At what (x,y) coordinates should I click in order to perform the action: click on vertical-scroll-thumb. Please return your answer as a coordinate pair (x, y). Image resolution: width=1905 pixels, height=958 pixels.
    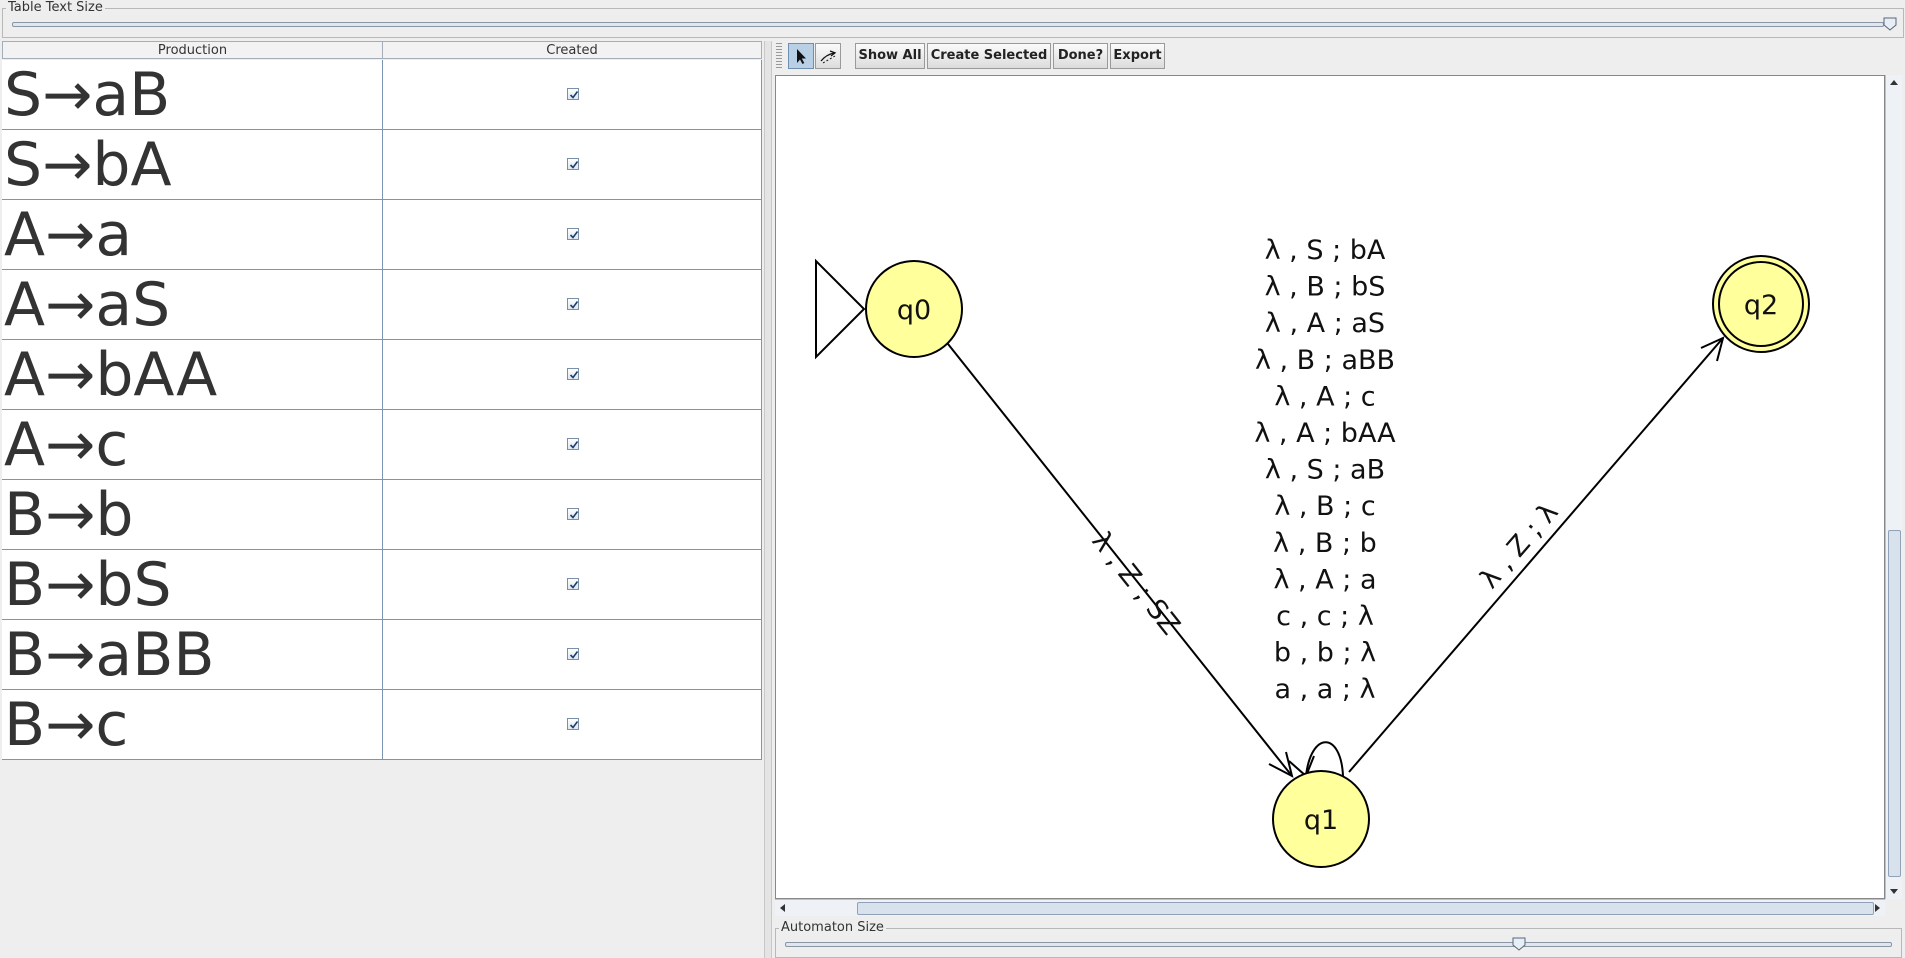
    Looking at the image, I should click on (1894, 703).